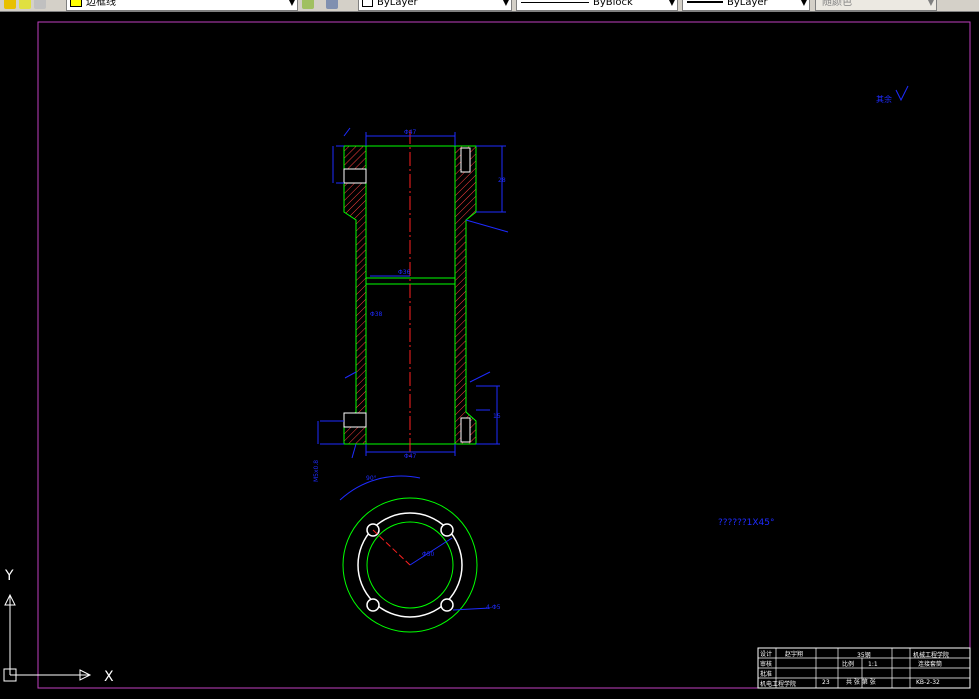 The image size is (979, 699). Describe the element at coordinates (766, 664) in the screenshot. I see `tb-check-label: 审核` at that location.